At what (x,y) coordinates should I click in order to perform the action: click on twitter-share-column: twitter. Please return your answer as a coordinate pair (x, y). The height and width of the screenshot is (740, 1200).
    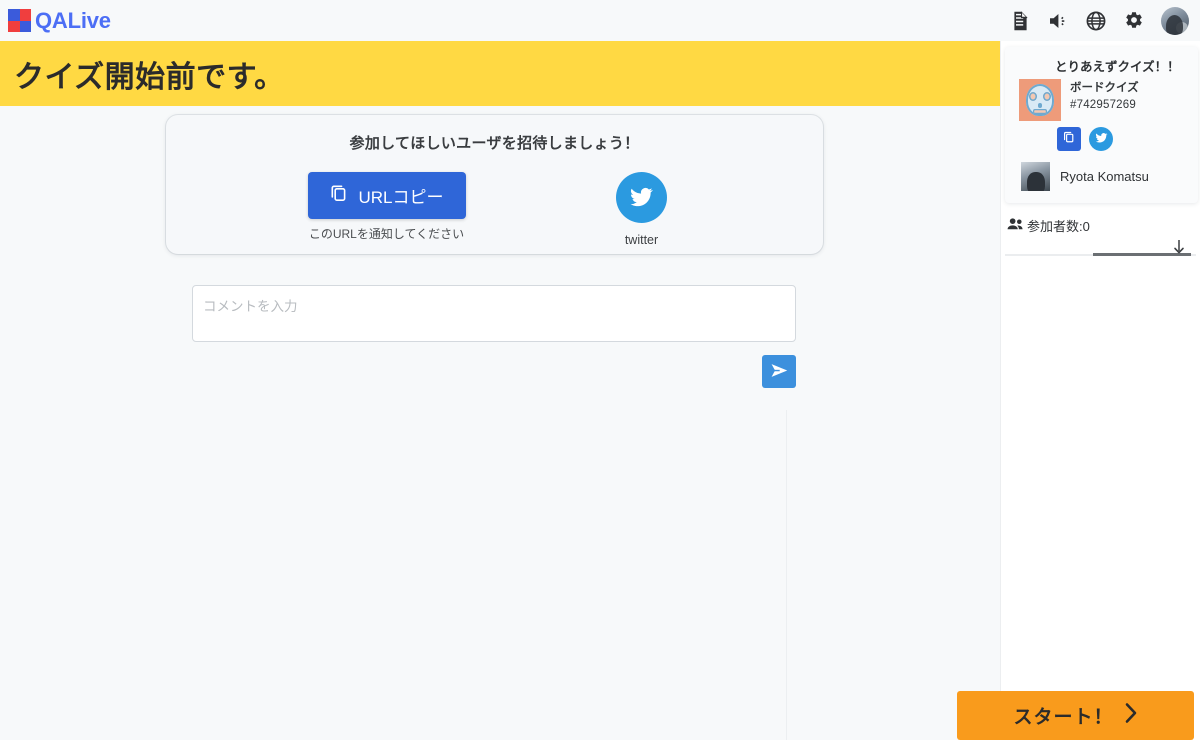
    Looking at the image, I should click on (642, 209).